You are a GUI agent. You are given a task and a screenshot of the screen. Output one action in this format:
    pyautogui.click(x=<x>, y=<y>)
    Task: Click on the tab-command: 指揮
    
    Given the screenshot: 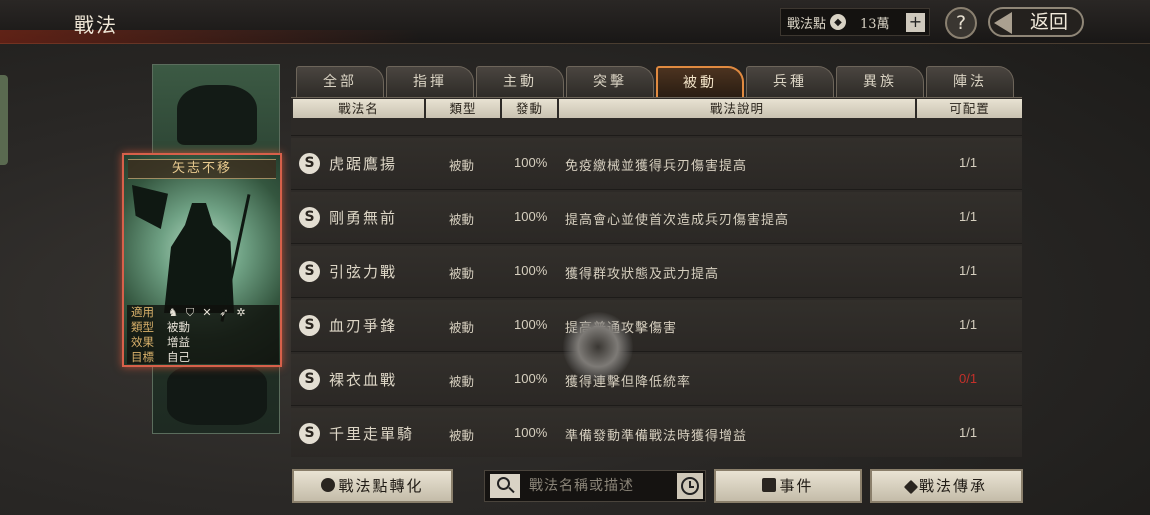 What is the action you would take?
    pyautogui.click(x=430, y=81)
    